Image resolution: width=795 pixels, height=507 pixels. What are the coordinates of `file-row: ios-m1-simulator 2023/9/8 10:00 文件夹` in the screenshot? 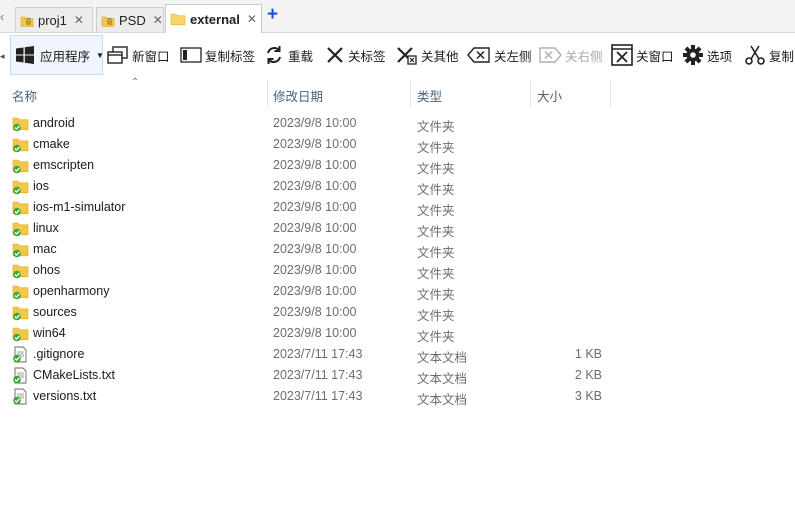 It's located at (310, 207).